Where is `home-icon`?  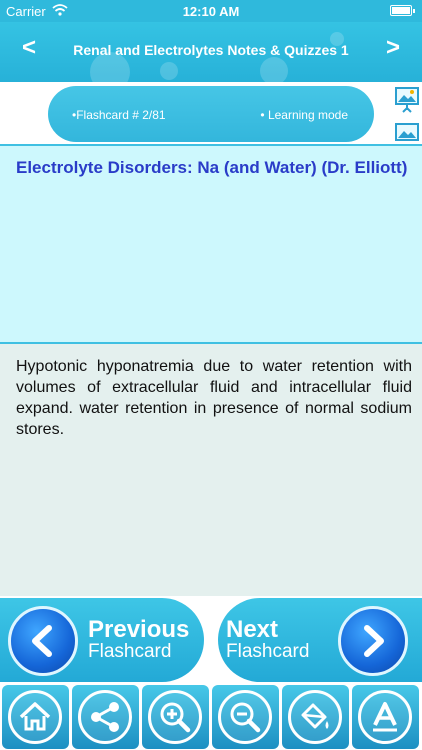 home-icon is located at coordinates (35, 716).